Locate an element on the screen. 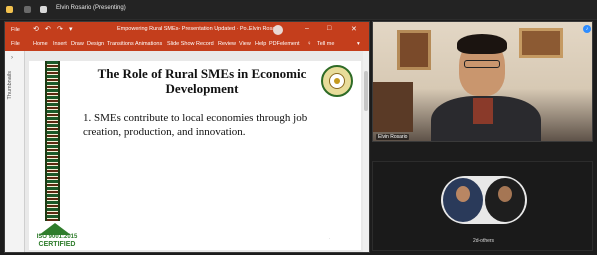  decorative-stripe is located at coordinates (52, 141).